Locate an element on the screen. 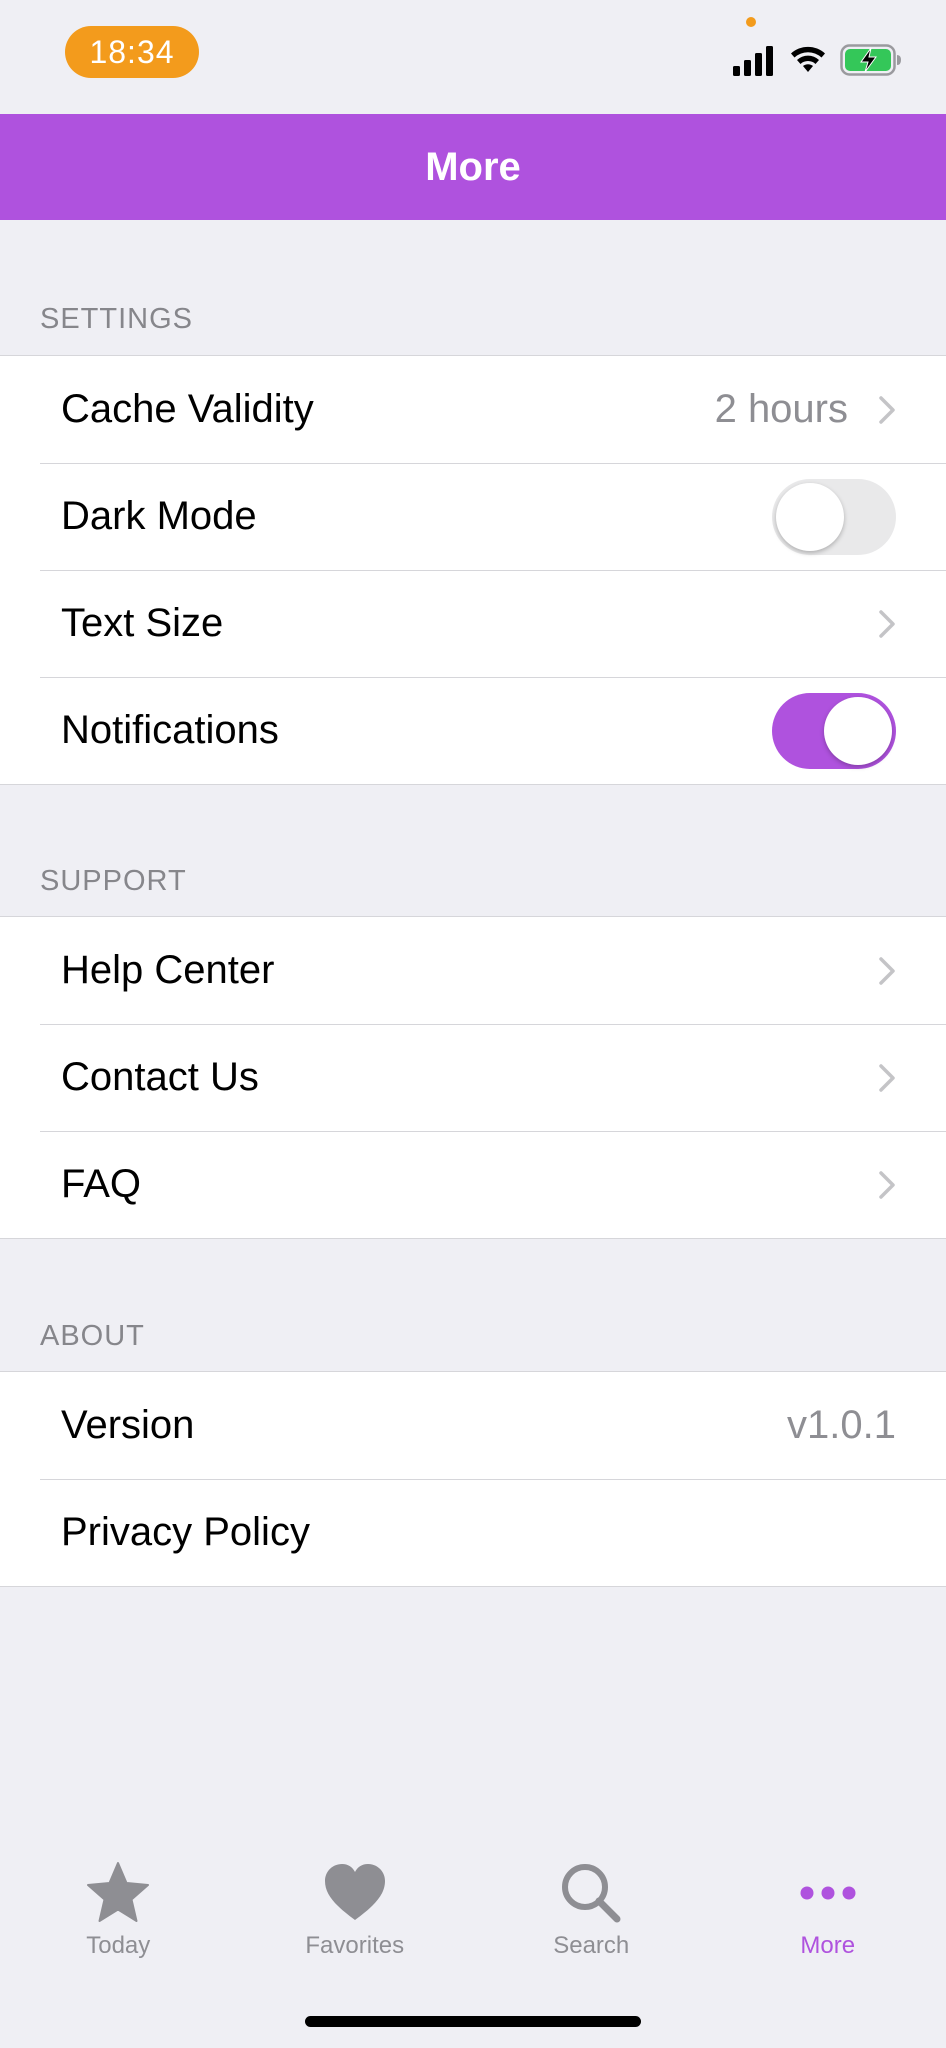  wifi-icon is located at coordinates (808, 59).